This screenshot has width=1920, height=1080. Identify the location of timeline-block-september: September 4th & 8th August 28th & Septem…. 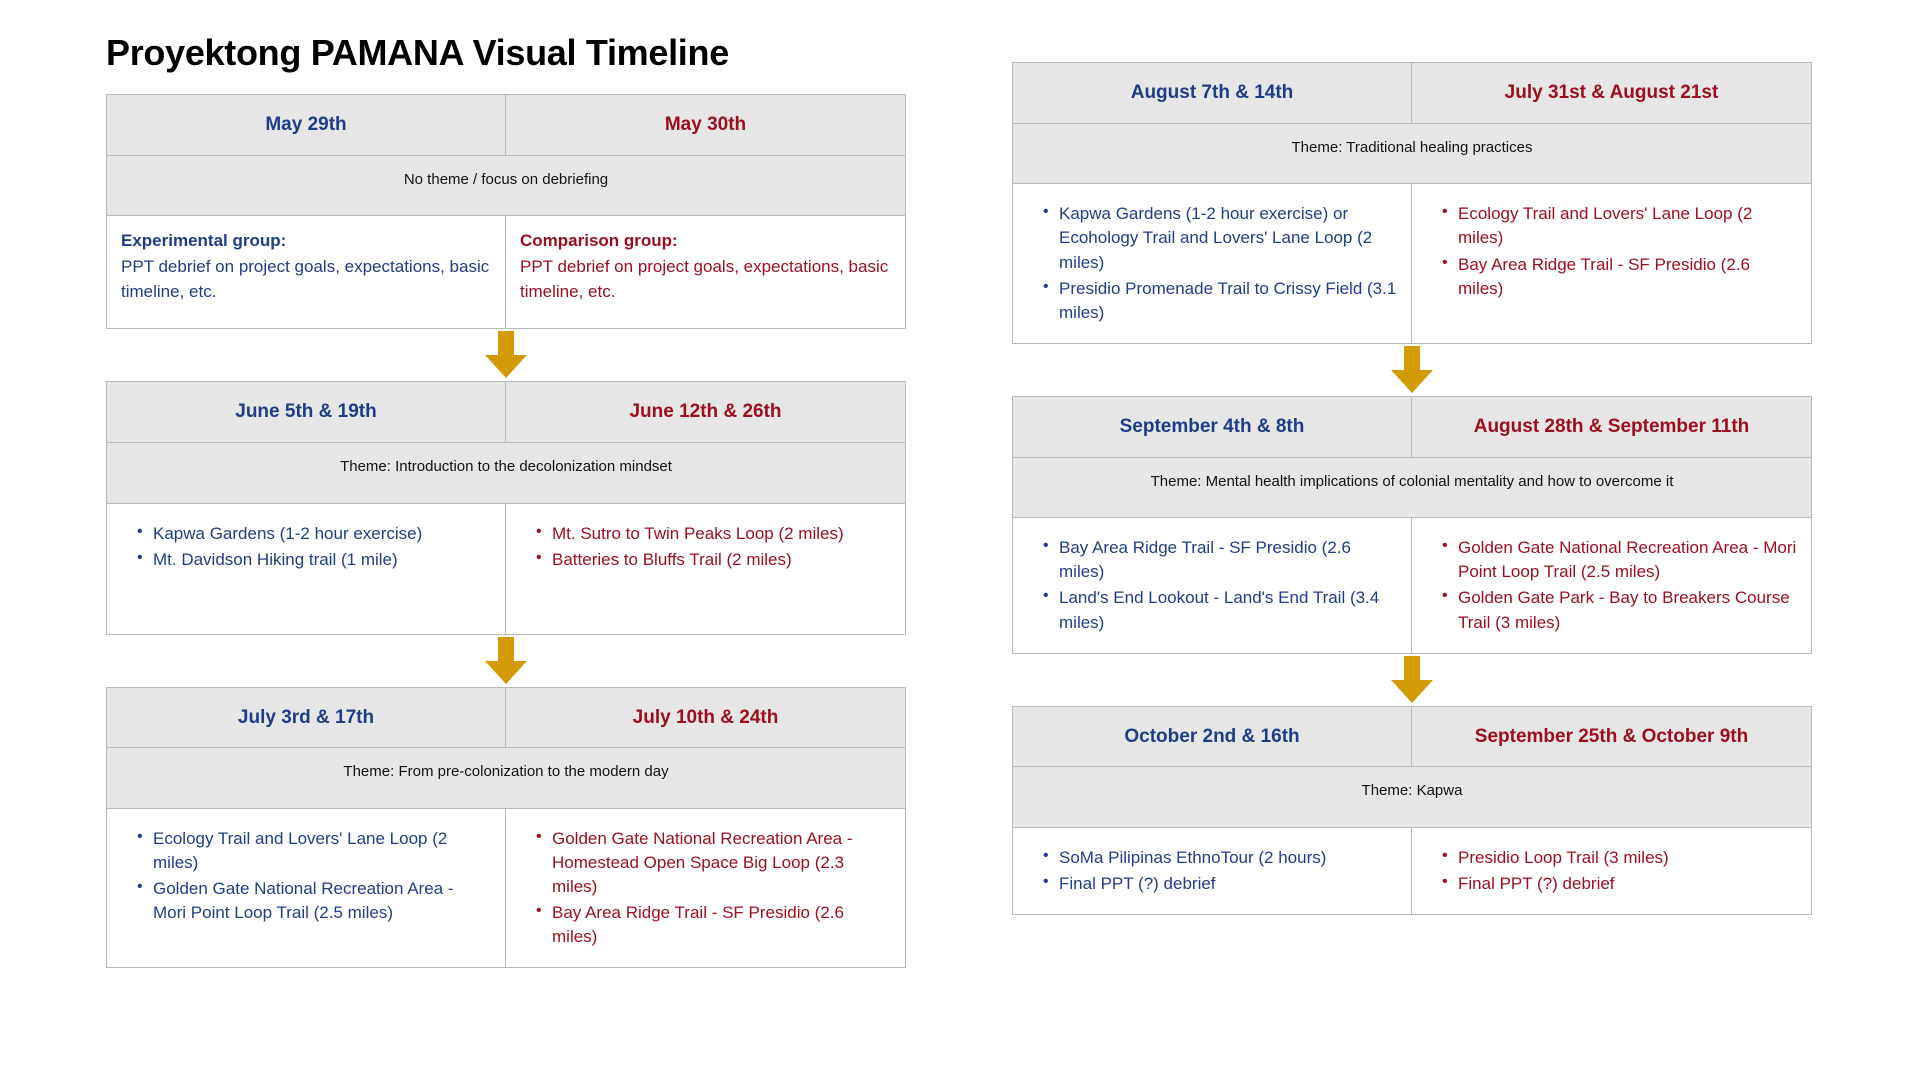
(1412, 524).